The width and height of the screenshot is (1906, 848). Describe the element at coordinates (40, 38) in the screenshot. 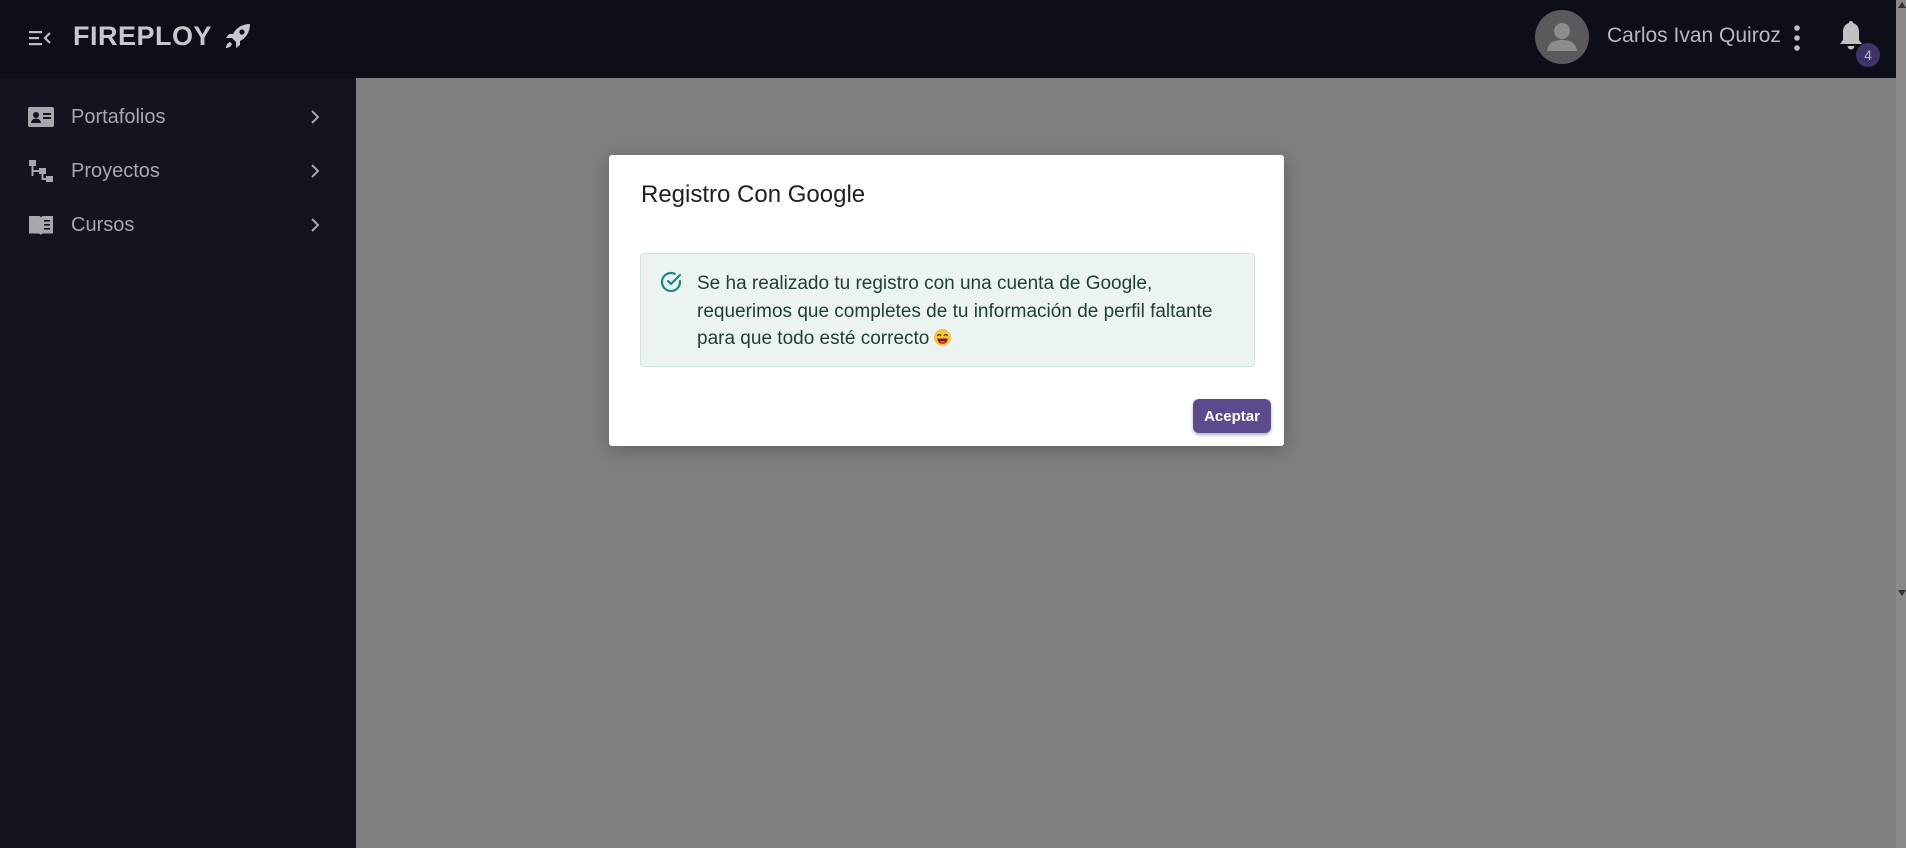

I see `menu-collapse-icon` at that location.